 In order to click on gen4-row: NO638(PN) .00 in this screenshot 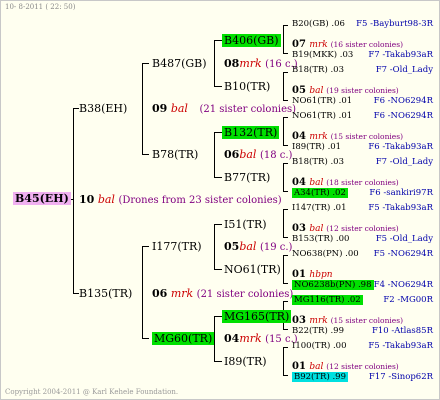, I will do `click(325, 253)`.